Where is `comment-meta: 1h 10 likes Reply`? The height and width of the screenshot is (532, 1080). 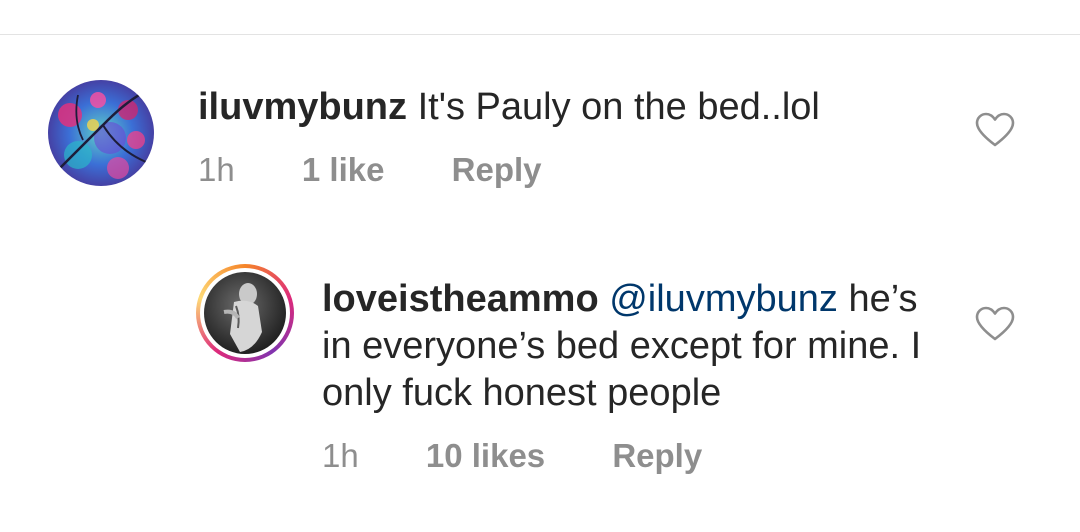 comment-meta: 1h 10 likes Reply is located at coordinates (632, 456).